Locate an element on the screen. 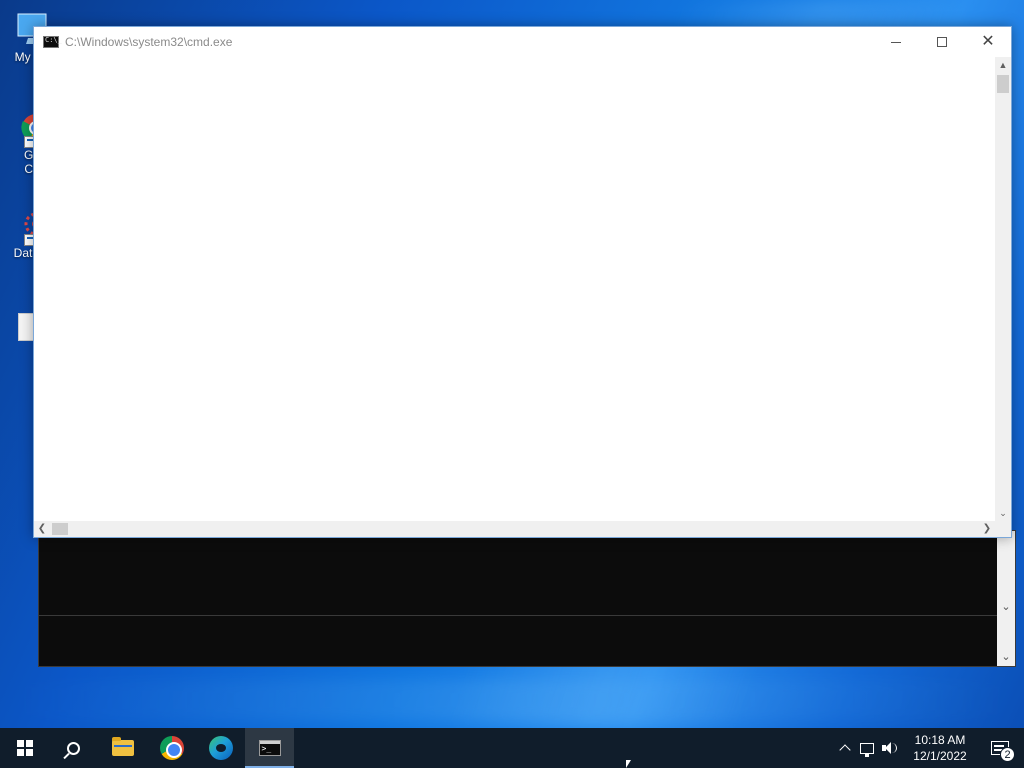 The width and height of the screenshot is (1024, 768). taskbar-file-explorer is located at coordinates (122, 748).